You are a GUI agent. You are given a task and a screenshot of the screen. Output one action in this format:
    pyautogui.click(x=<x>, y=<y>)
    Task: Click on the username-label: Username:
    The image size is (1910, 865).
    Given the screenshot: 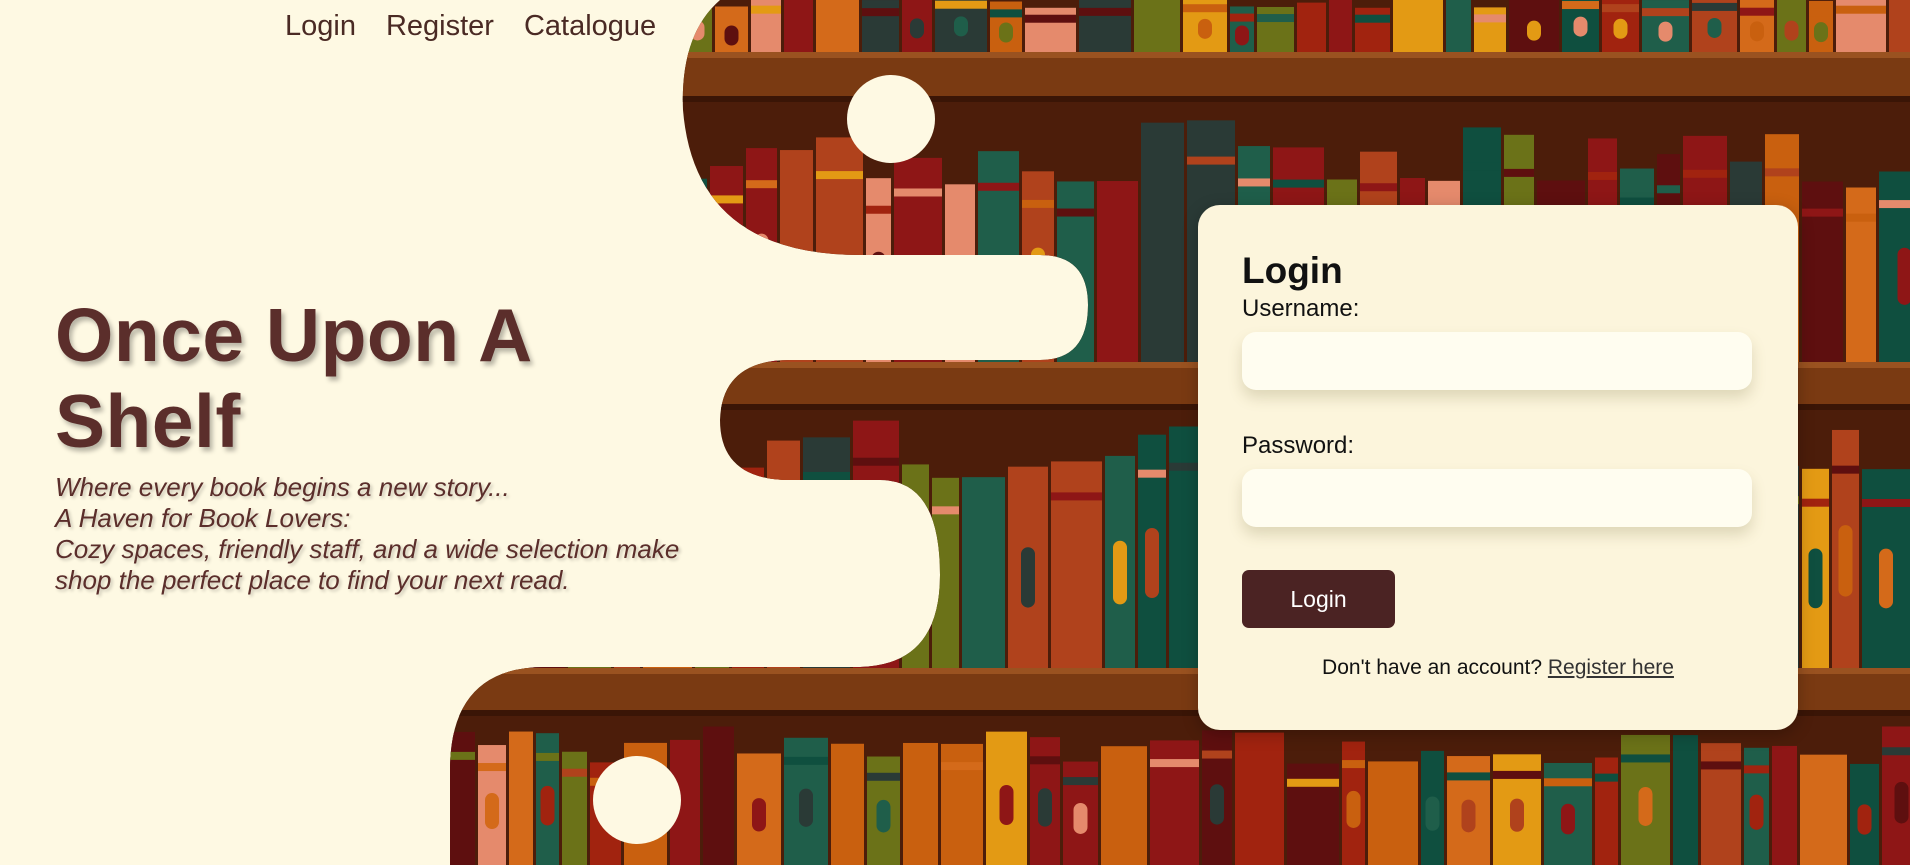 What is the action you would take?
    pyautogui.click(x=1301, y=308)
    